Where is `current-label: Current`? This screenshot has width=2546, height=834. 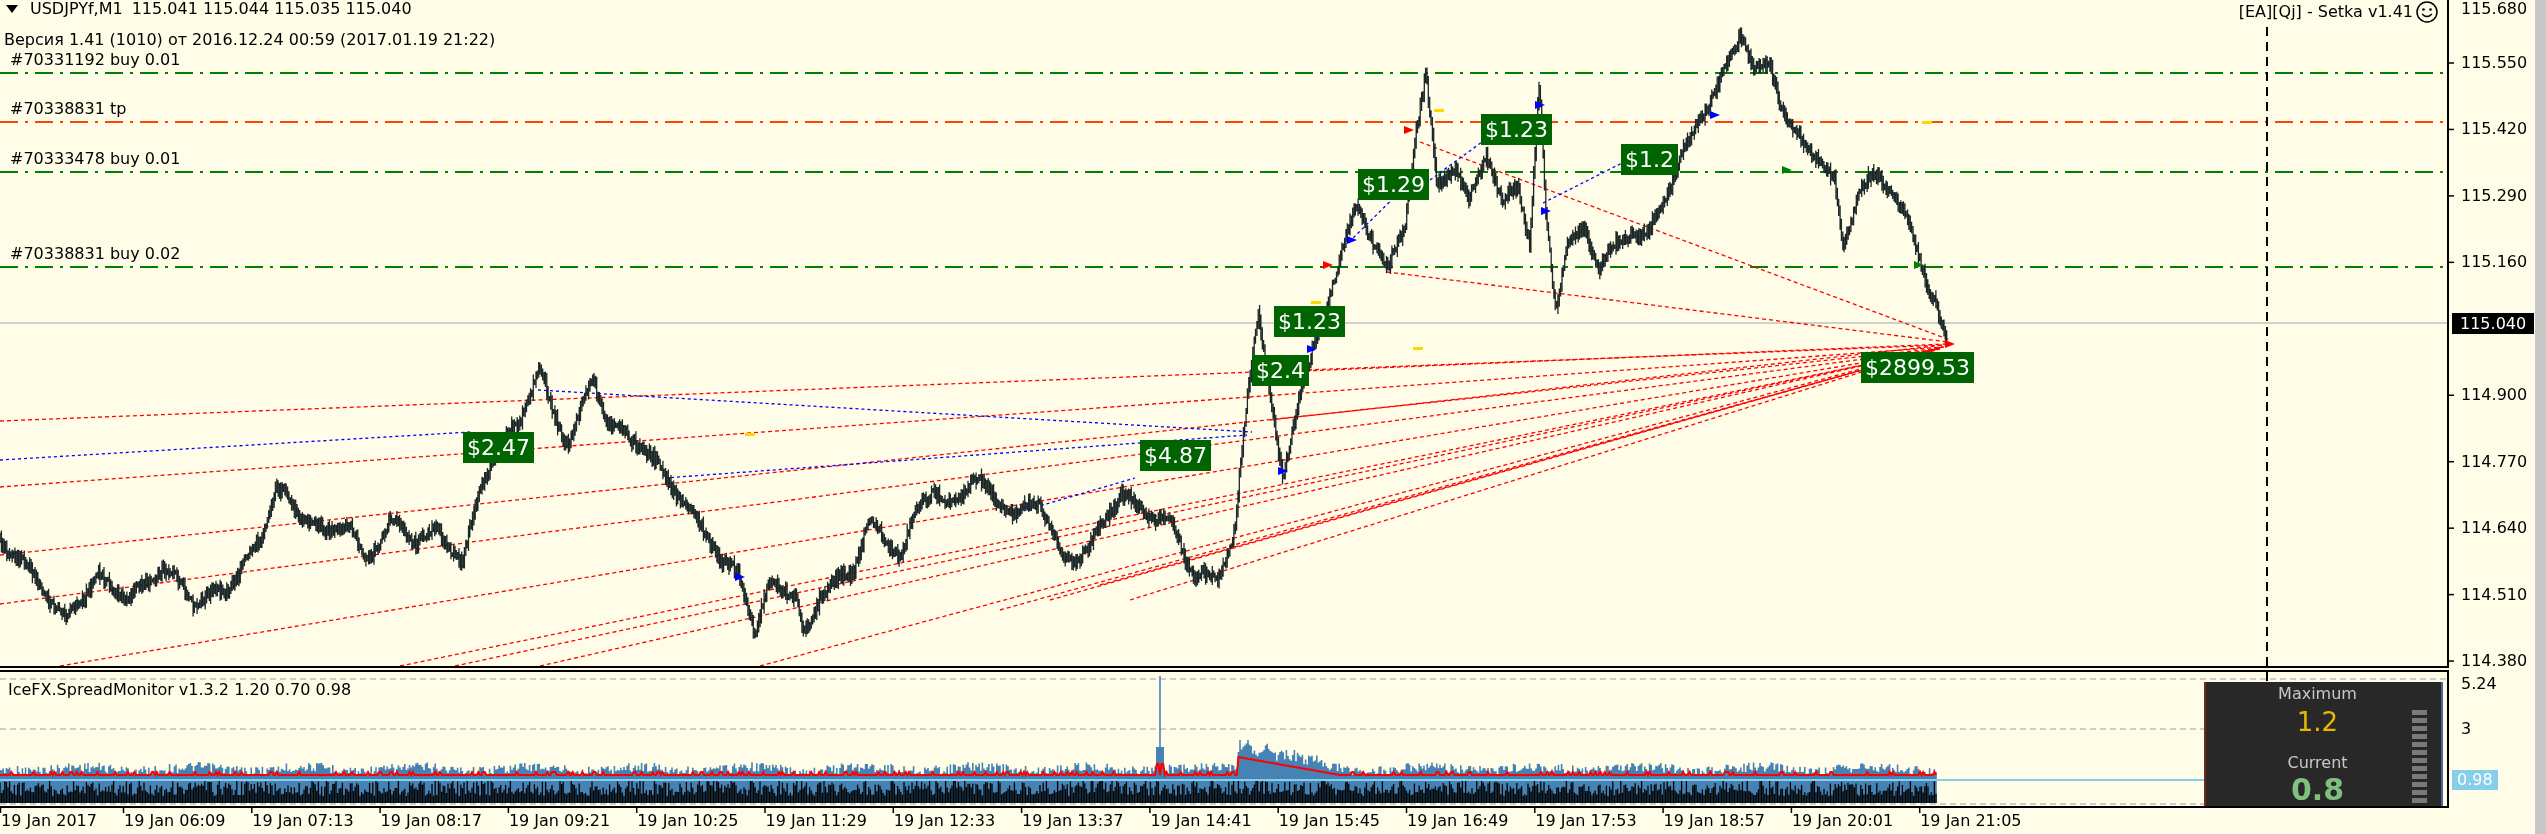 current-label: Current is located at coordinates (2317, 763).